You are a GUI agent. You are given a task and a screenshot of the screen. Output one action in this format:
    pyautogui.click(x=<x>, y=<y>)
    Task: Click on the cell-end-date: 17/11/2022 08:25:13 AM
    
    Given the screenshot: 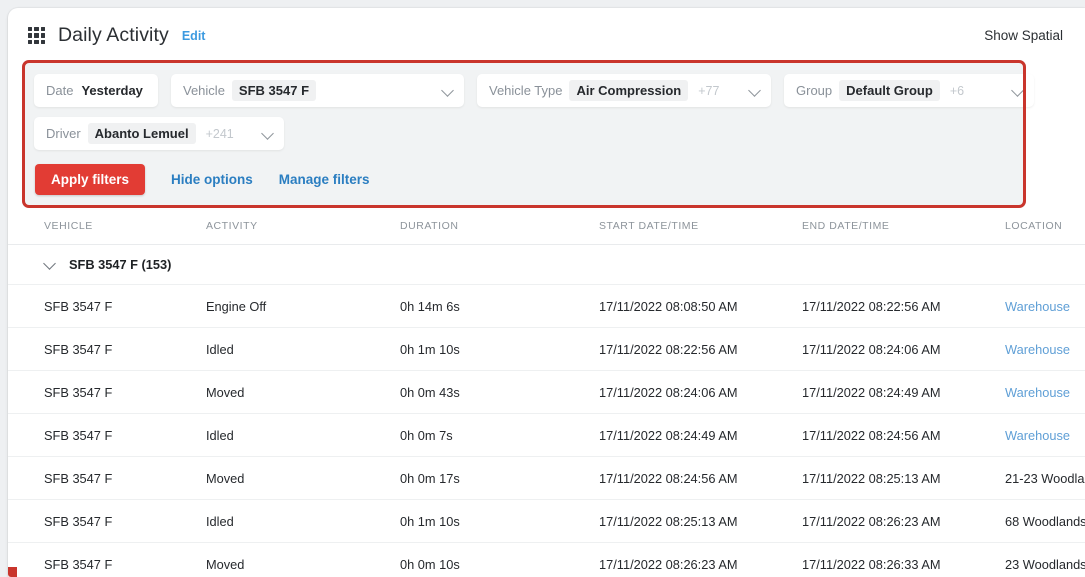 What is the action you would take?
    pyautogui.click(x=903, y=478)
    